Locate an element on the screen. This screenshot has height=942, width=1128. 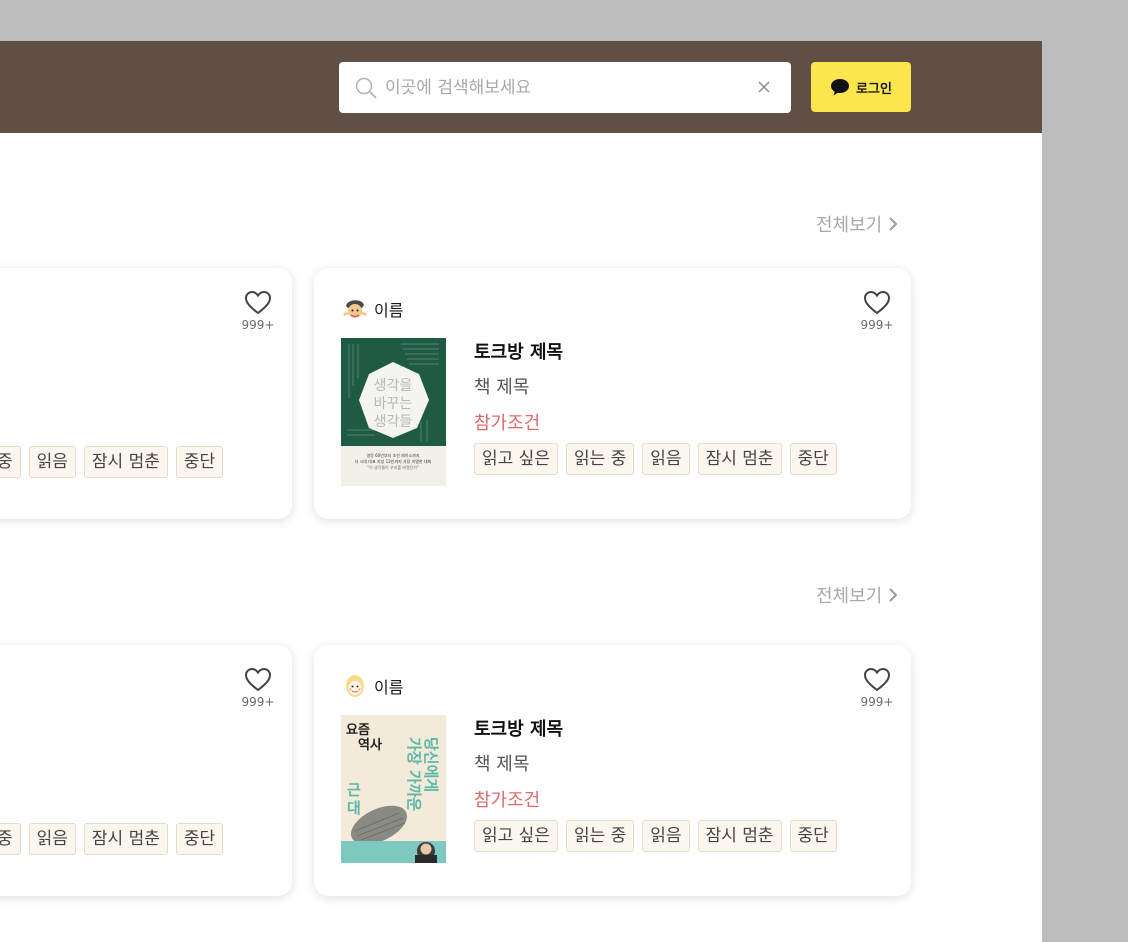
cover-blurb-line: "이 생각들이 우리를 바꿨던가" is located at coordinates (393, 467).